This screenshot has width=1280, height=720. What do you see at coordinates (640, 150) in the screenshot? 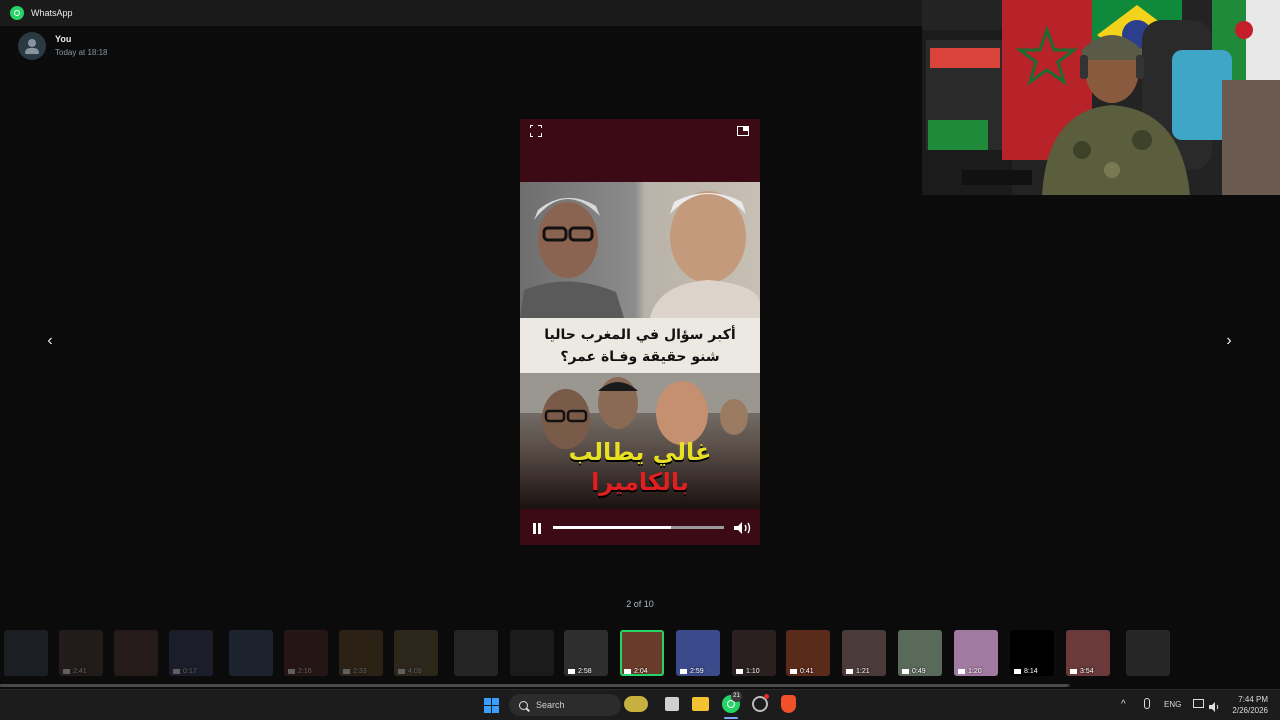
I see `video-top-band` at bounding box center [640, 150].